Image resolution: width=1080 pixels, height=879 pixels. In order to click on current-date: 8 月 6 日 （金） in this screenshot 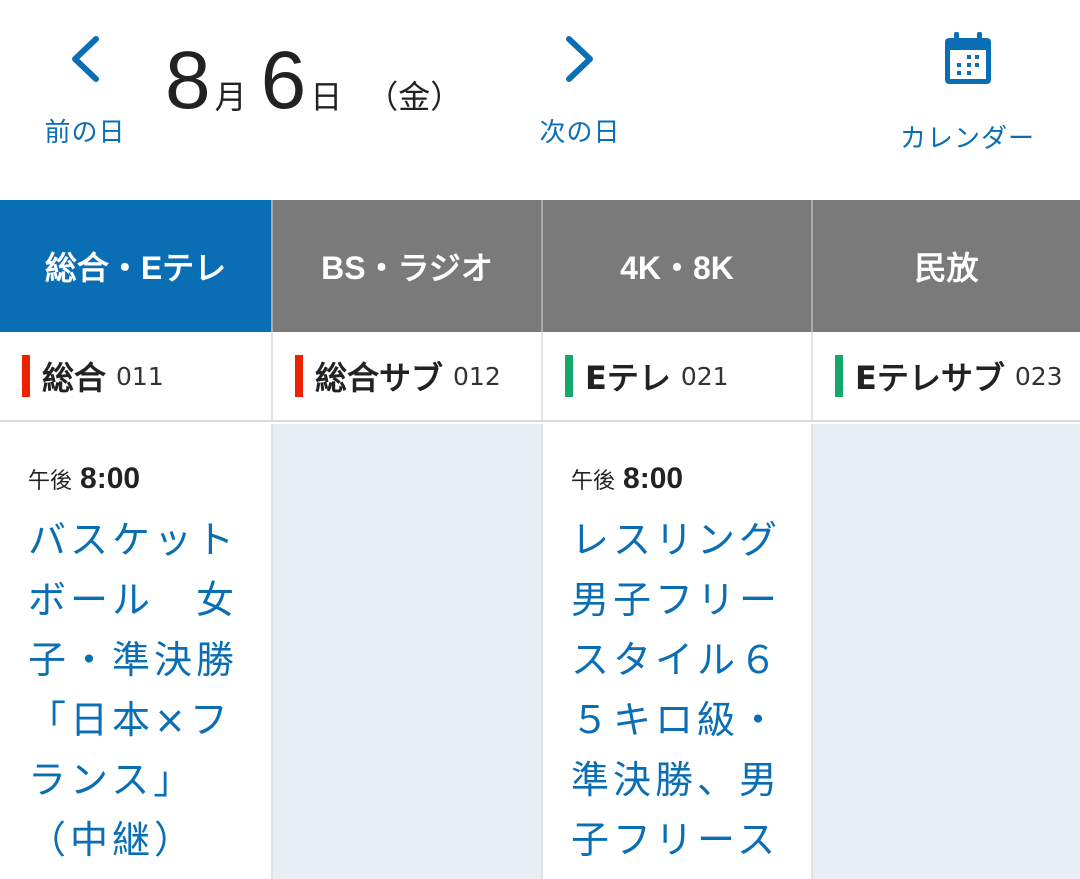, I will do `click(313, 85)`.